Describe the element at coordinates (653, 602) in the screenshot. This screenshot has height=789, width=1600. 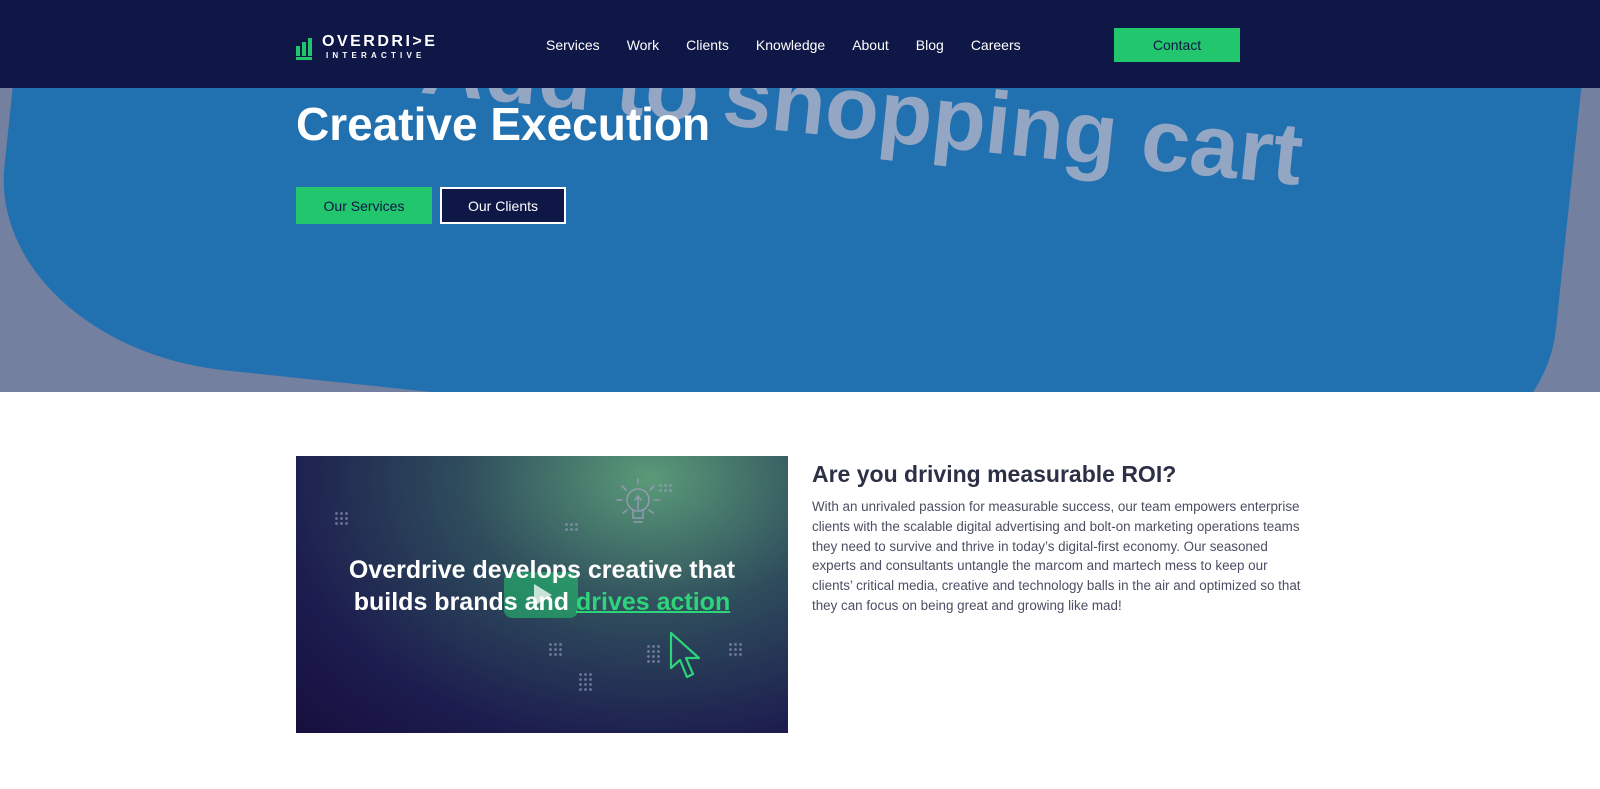
I see `video-headline-accent: drives action` at that location.